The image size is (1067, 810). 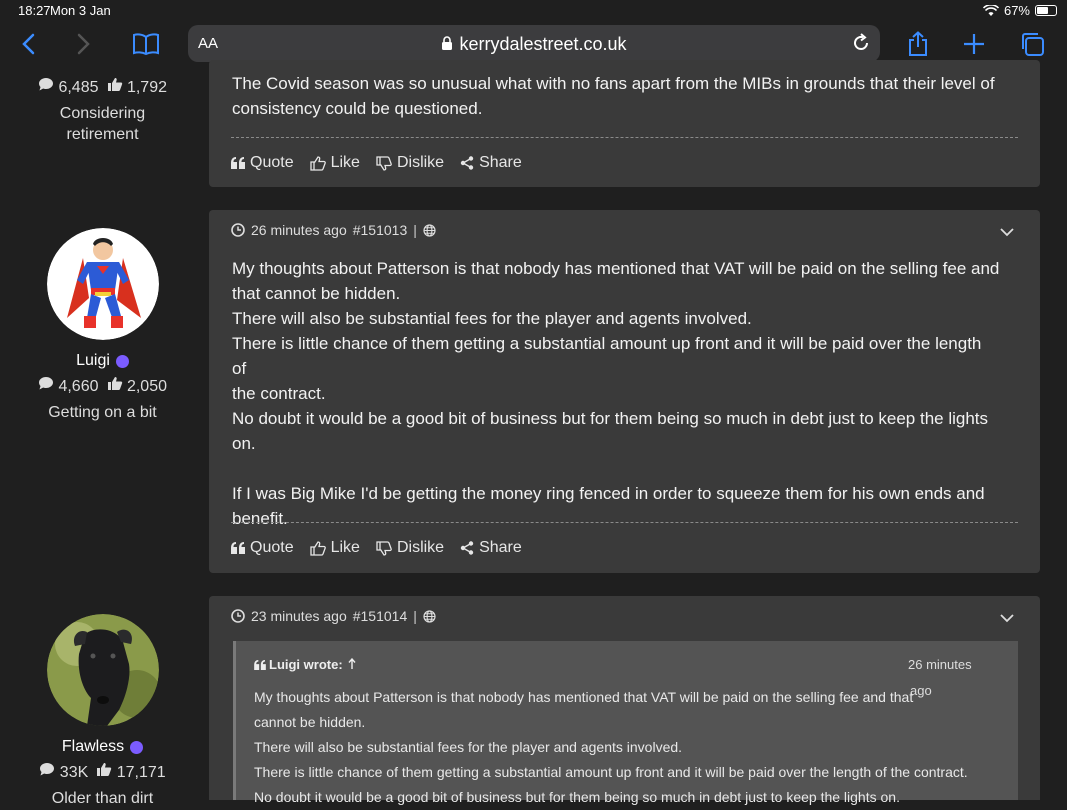 What do you see at coordinates (28, 44) in the screenshot?
I see `back-icon` at bounding box center [28, 44].